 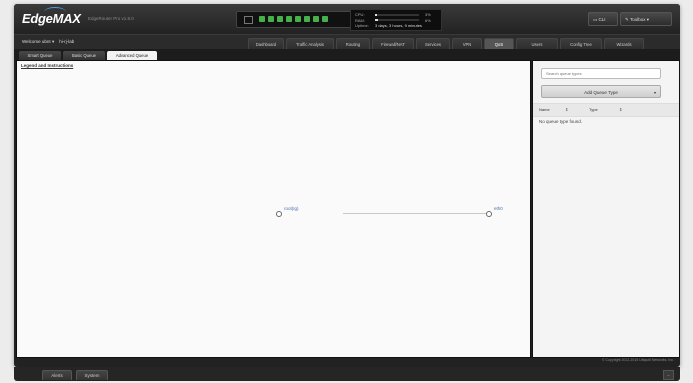 I want to click on tab-firewall-nat: Firewall/NAT, so click(x=393, y=43).